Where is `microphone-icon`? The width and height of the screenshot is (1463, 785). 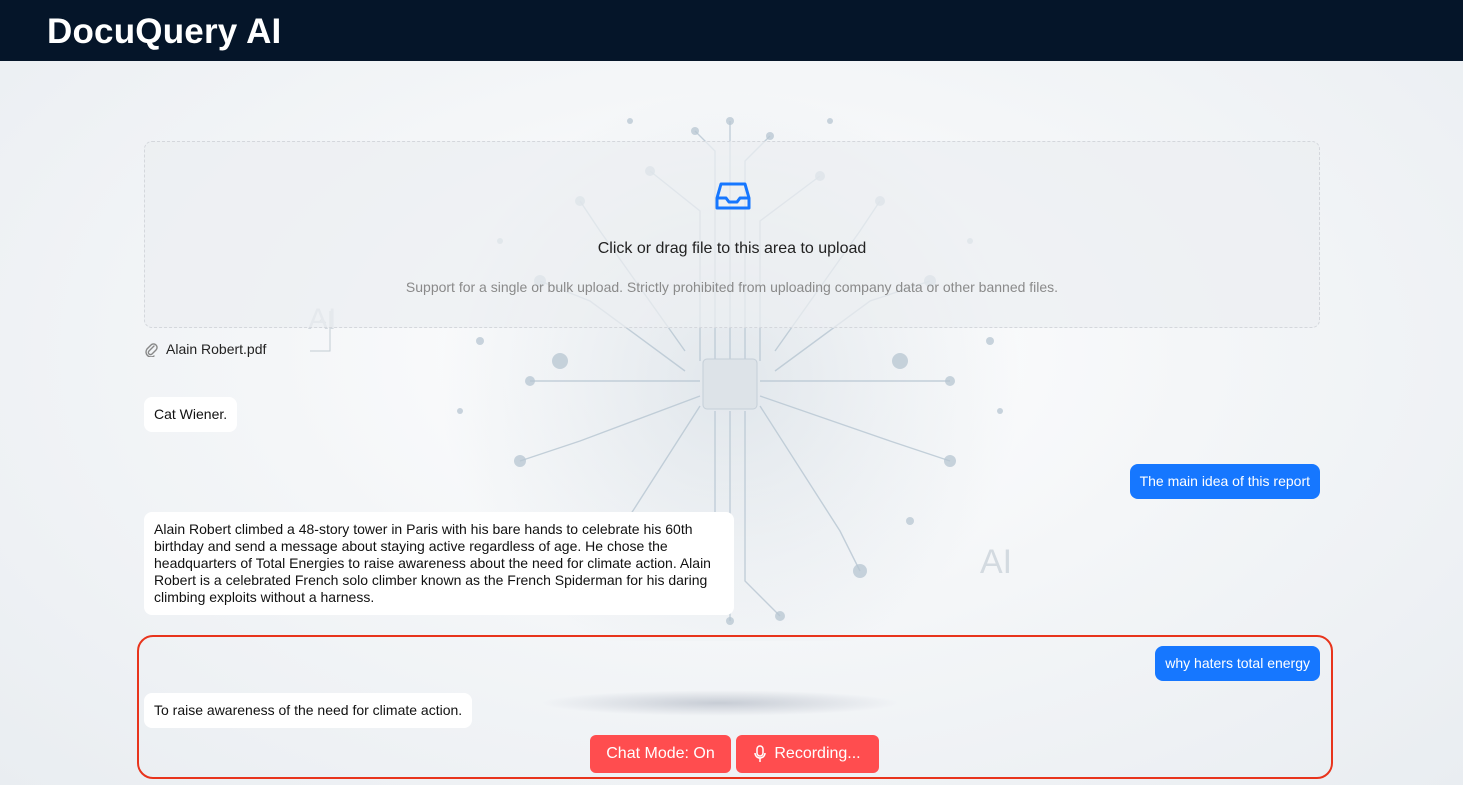
microphone-icon is located at coordinates (760, 753).